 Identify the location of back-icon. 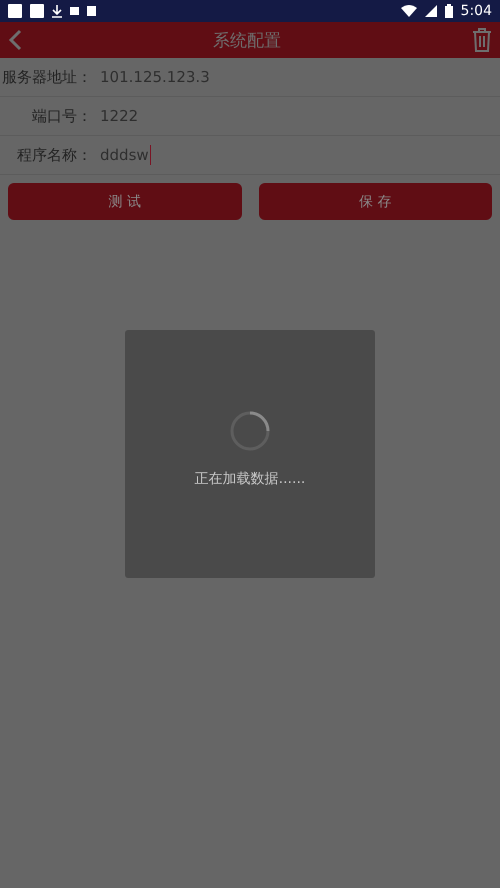
(15, 40).